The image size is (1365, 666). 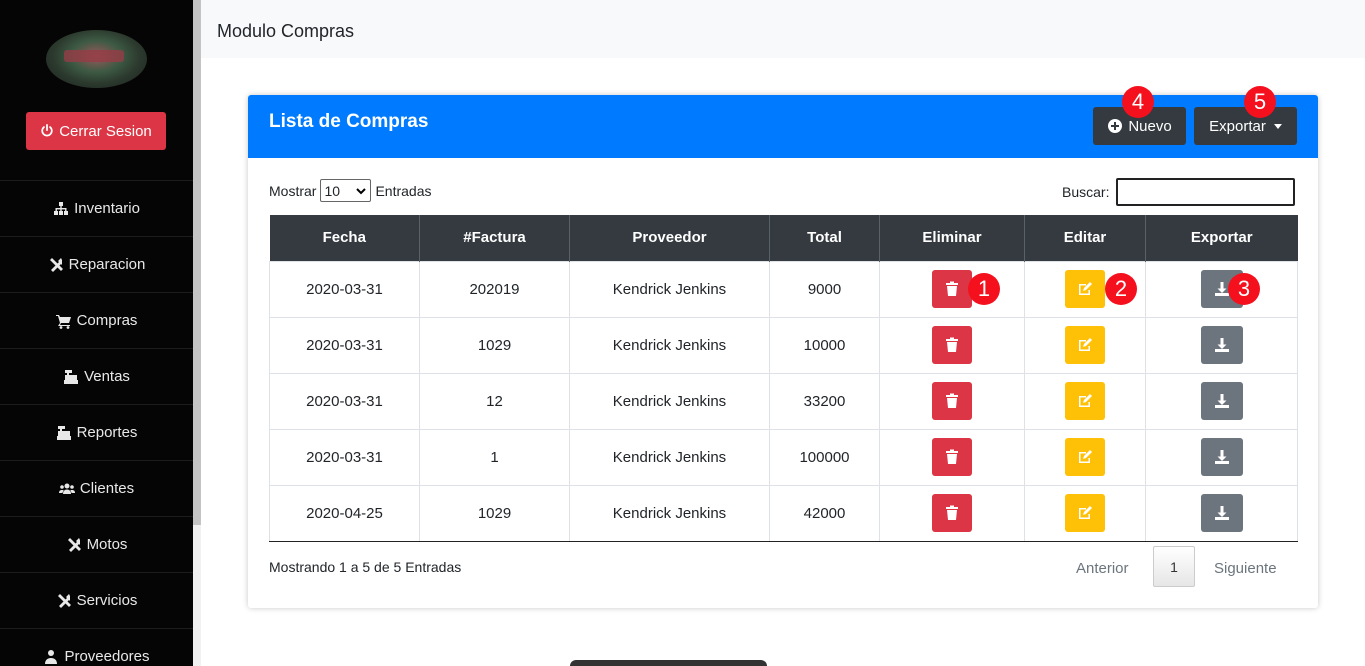 I want to click on sidebar-item-proveedores: Proveedores, so click(x=96, y=647).